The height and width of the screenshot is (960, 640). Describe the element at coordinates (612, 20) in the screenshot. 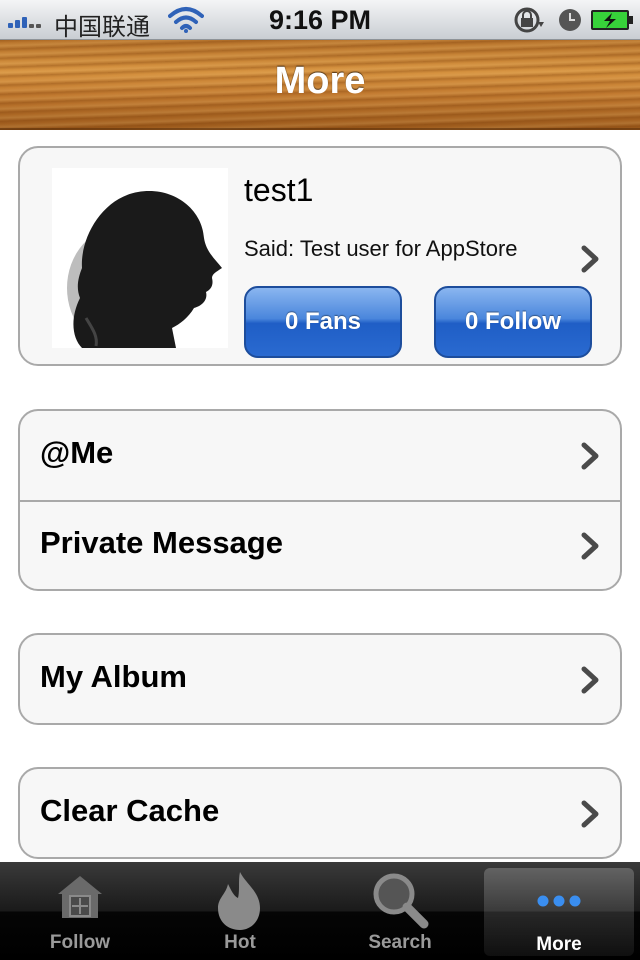

I see `battery-charging-icon` at that location.